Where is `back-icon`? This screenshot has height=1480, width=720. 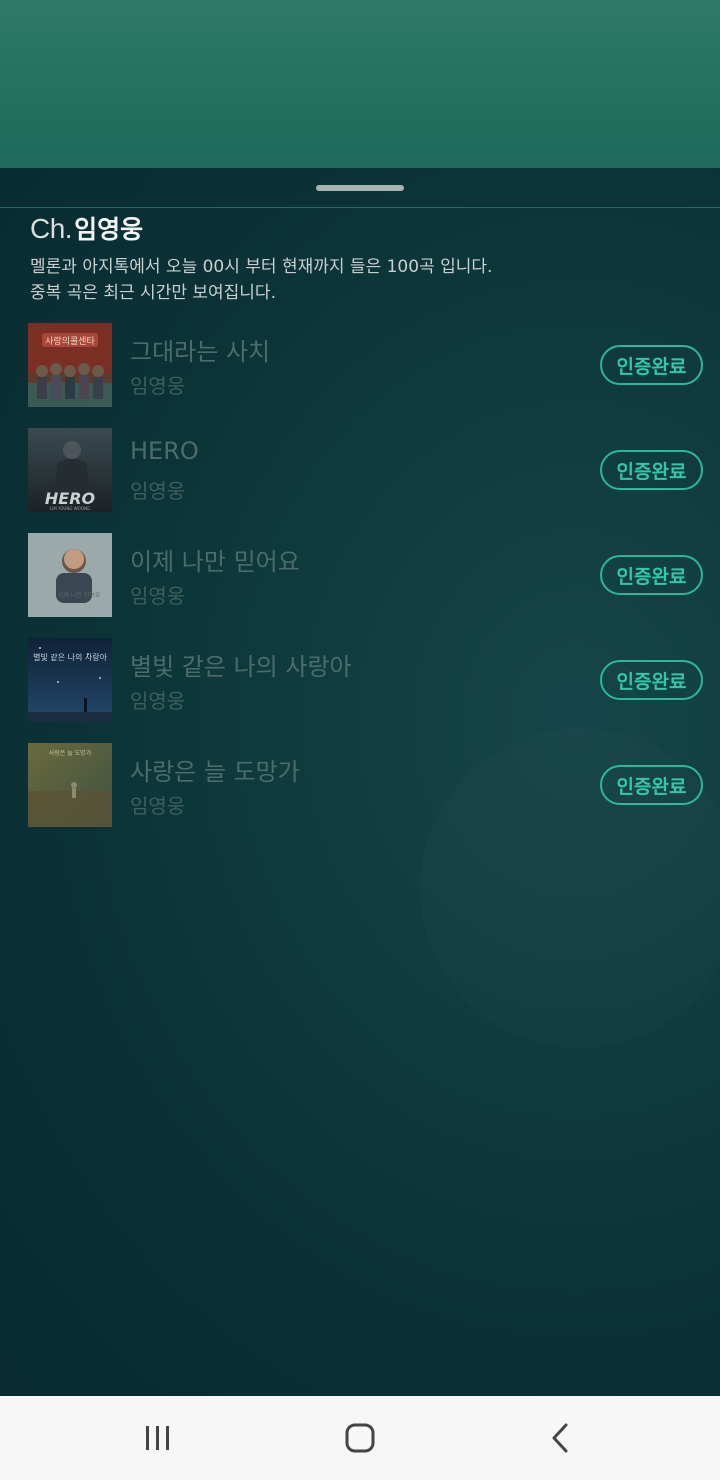 back-icon is located at coordinates (561, 1438).